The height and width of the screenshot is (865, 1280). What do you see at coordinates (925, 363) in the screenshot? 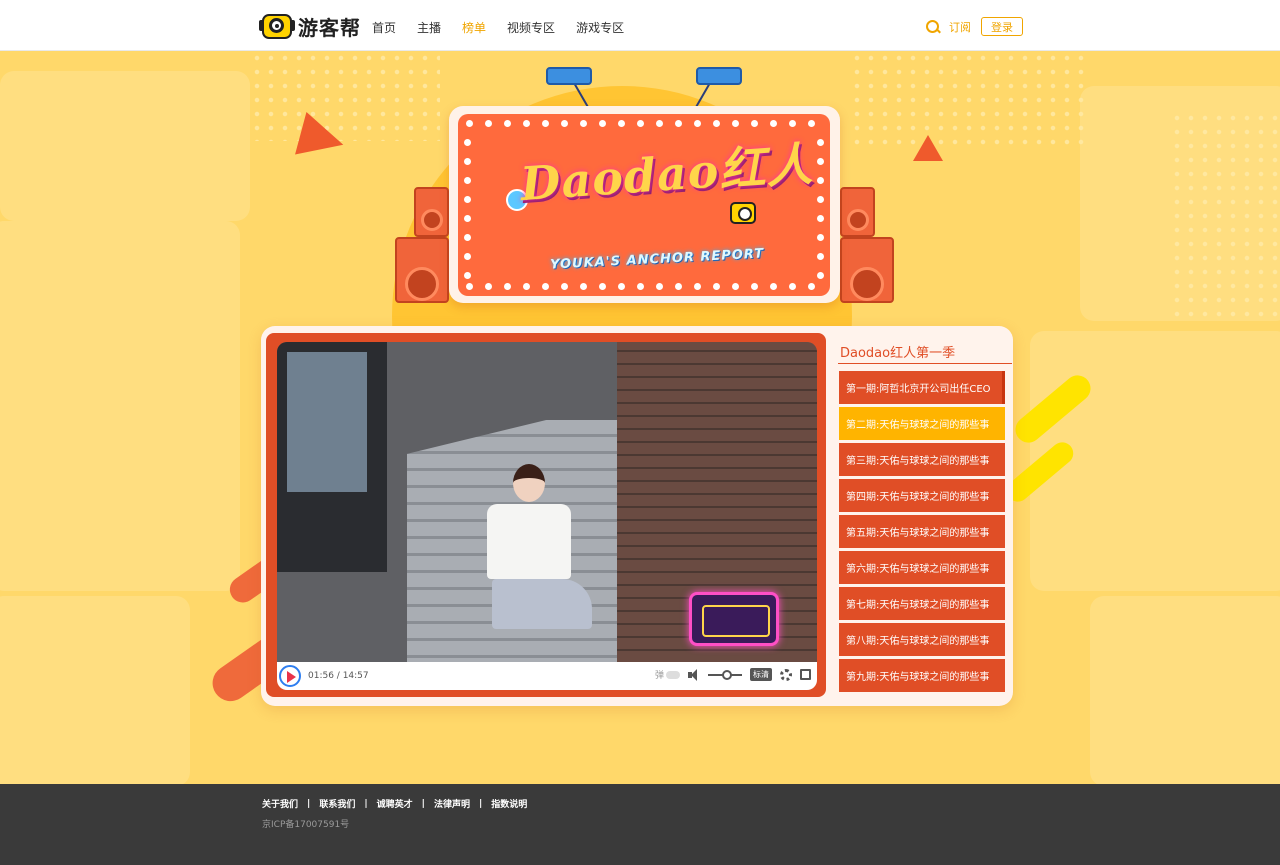
I see `playlist-divider` at bounding box center [925, 363].